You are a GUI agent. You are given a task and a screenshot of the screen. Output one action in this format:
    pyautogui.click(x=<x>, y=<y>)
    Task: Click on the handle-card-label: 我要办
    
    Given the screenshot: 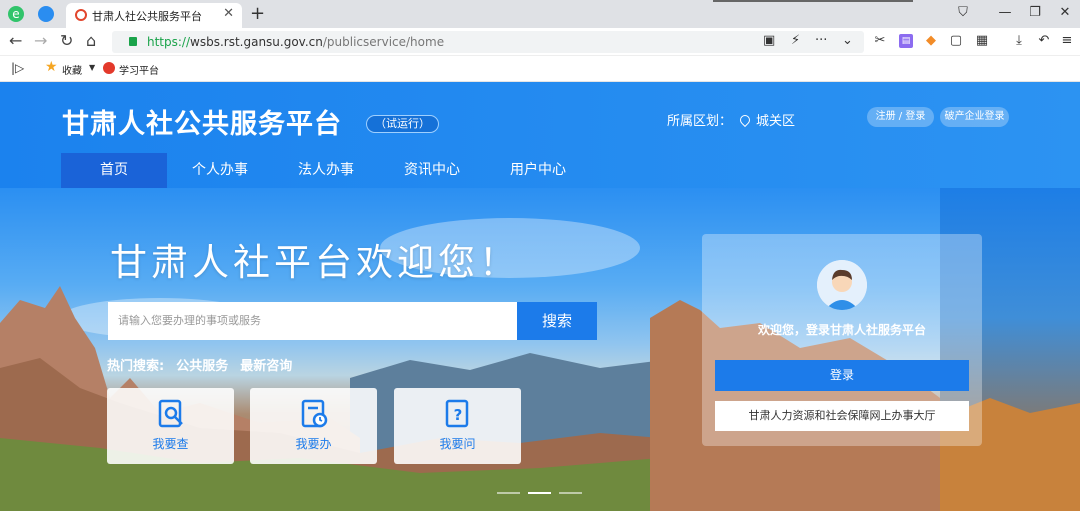 What is the action you would take?
    pyautogui.click(x=313, y=444)
    